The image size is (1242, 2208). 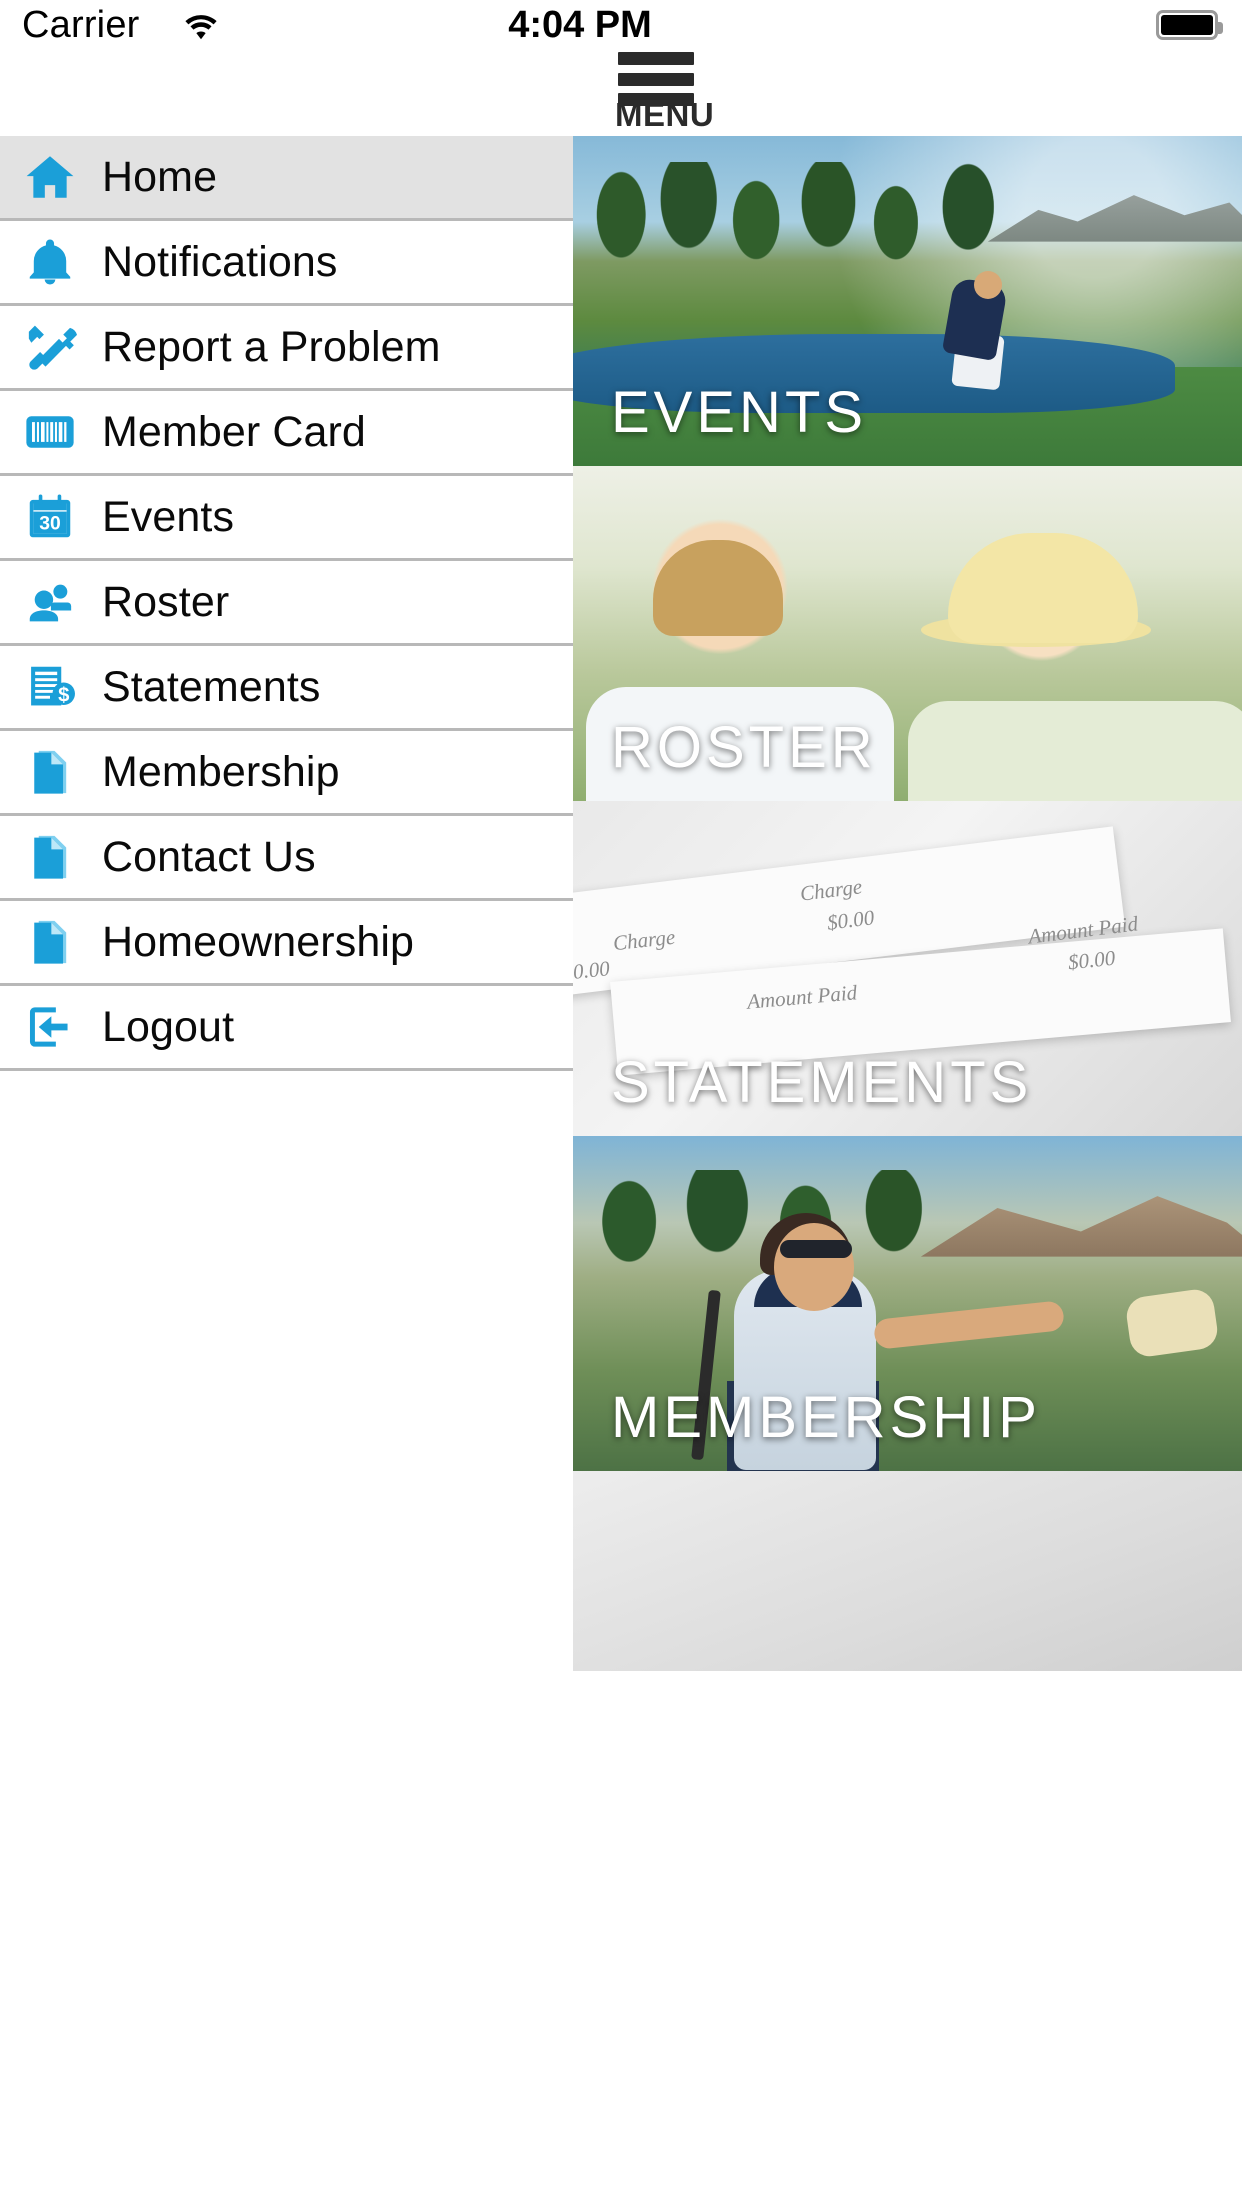 I want to click on sidebar-item-membership: Membership, so click(x=286, y=773).